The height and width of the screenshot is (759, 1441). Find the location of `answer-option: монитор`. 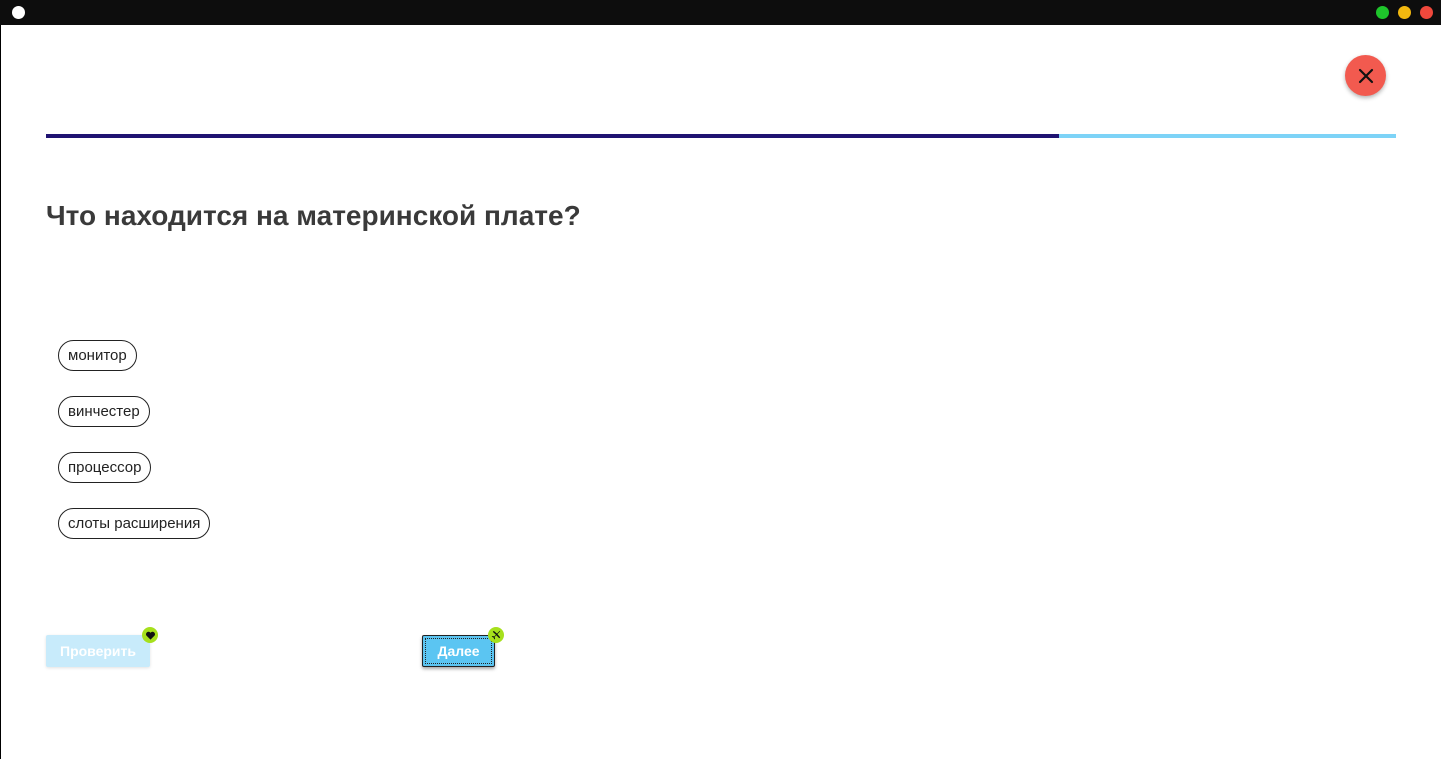

answer-option: монитор is located at coordinates (97, 355).